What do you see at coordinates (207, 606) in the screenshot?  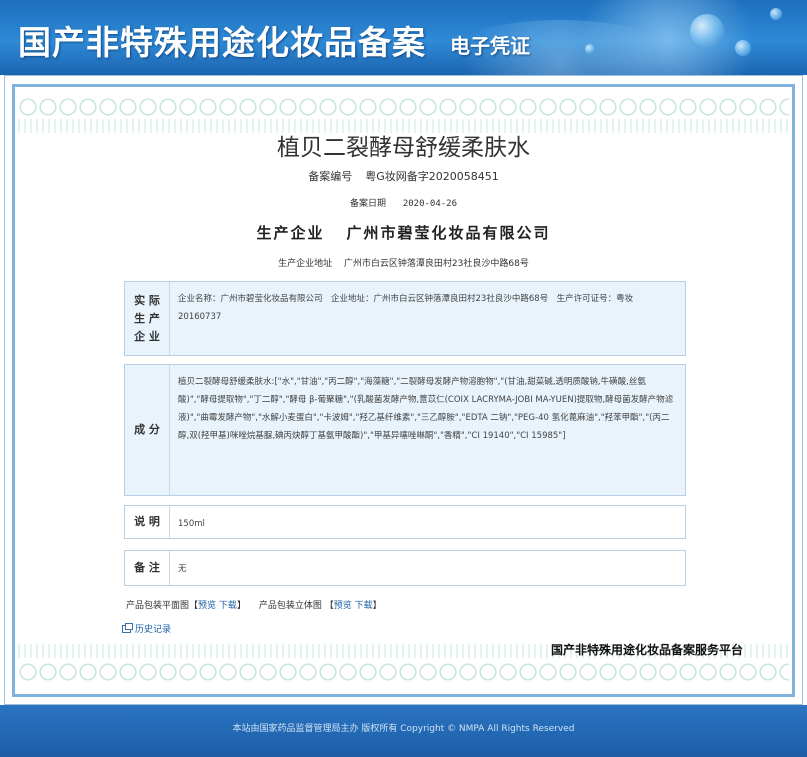 I see `flat-image-preview-link: 预览` at bounding box center [207, 606].